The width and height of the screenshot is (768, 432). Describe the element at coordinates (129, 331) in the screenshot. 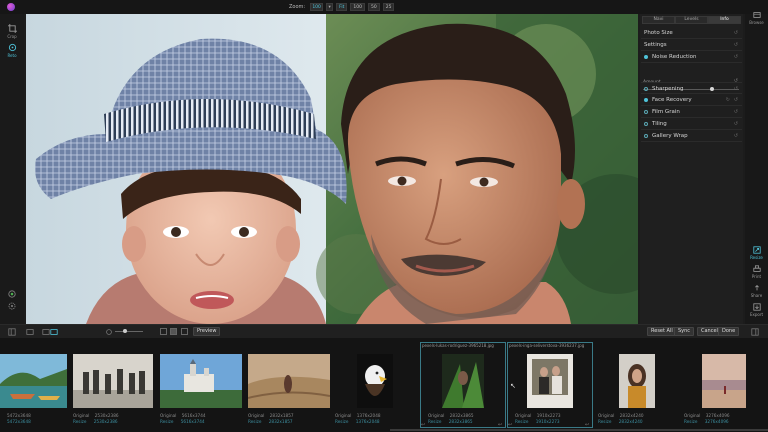

I see `view-slider-track` at that location.